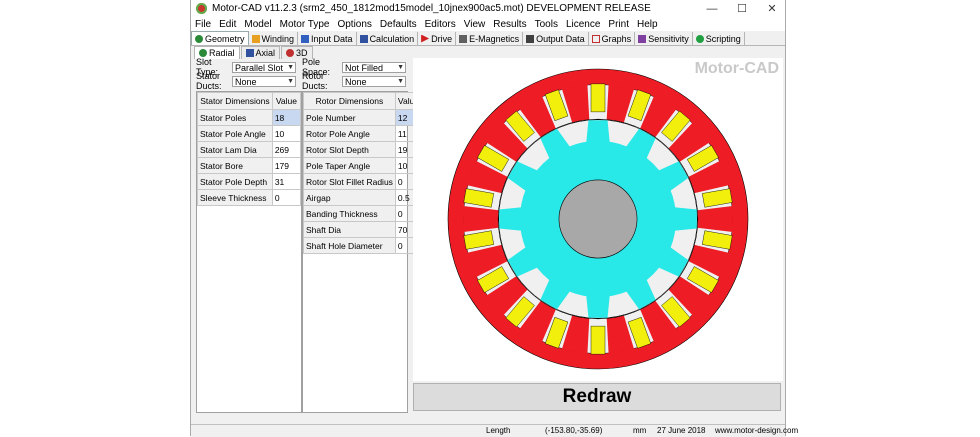 This screenshot has width=980, height=437. What do you see at coordinates (699, 38) in the screenshot?
I see `scripting-icon` at bounding box center [699, 38].